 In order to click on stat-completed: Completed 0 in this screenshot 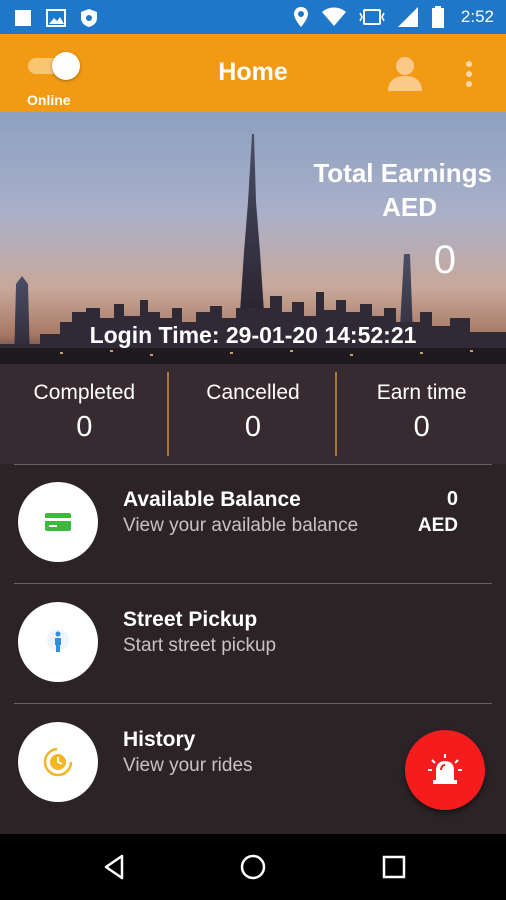, I will do `click(84, 414)`.